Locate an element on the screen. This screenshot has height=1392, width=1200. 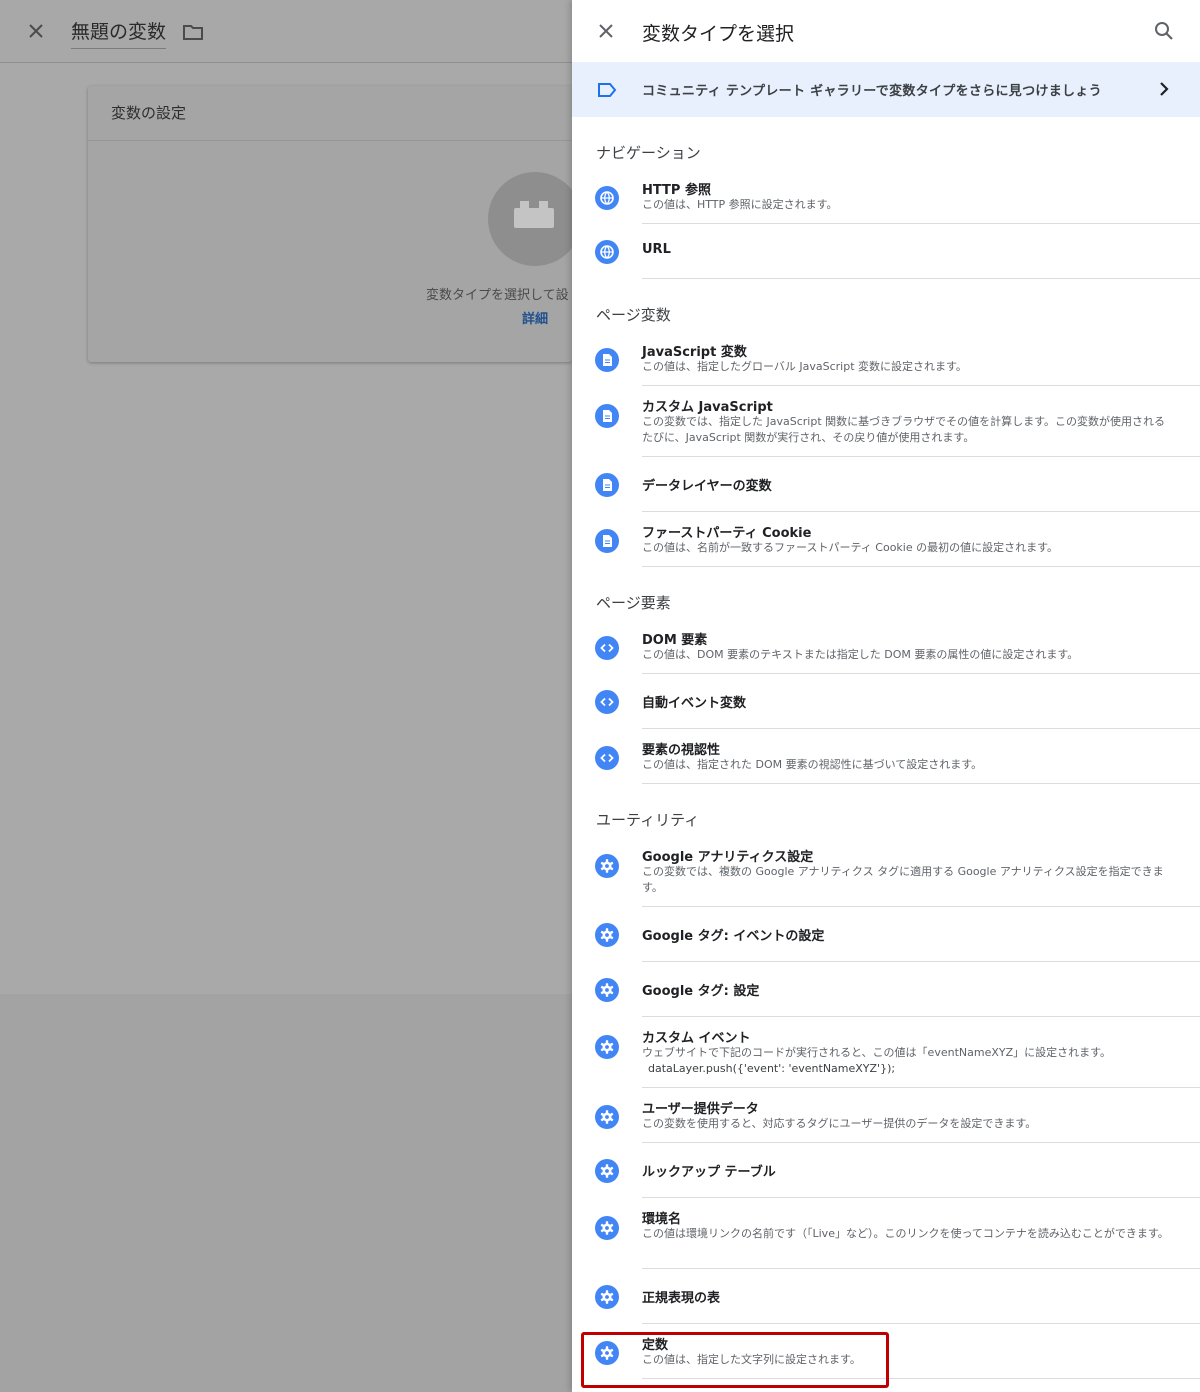
item-description: この値は、HTTP 参照に設定されます。 is located at coordinates (907, 205).